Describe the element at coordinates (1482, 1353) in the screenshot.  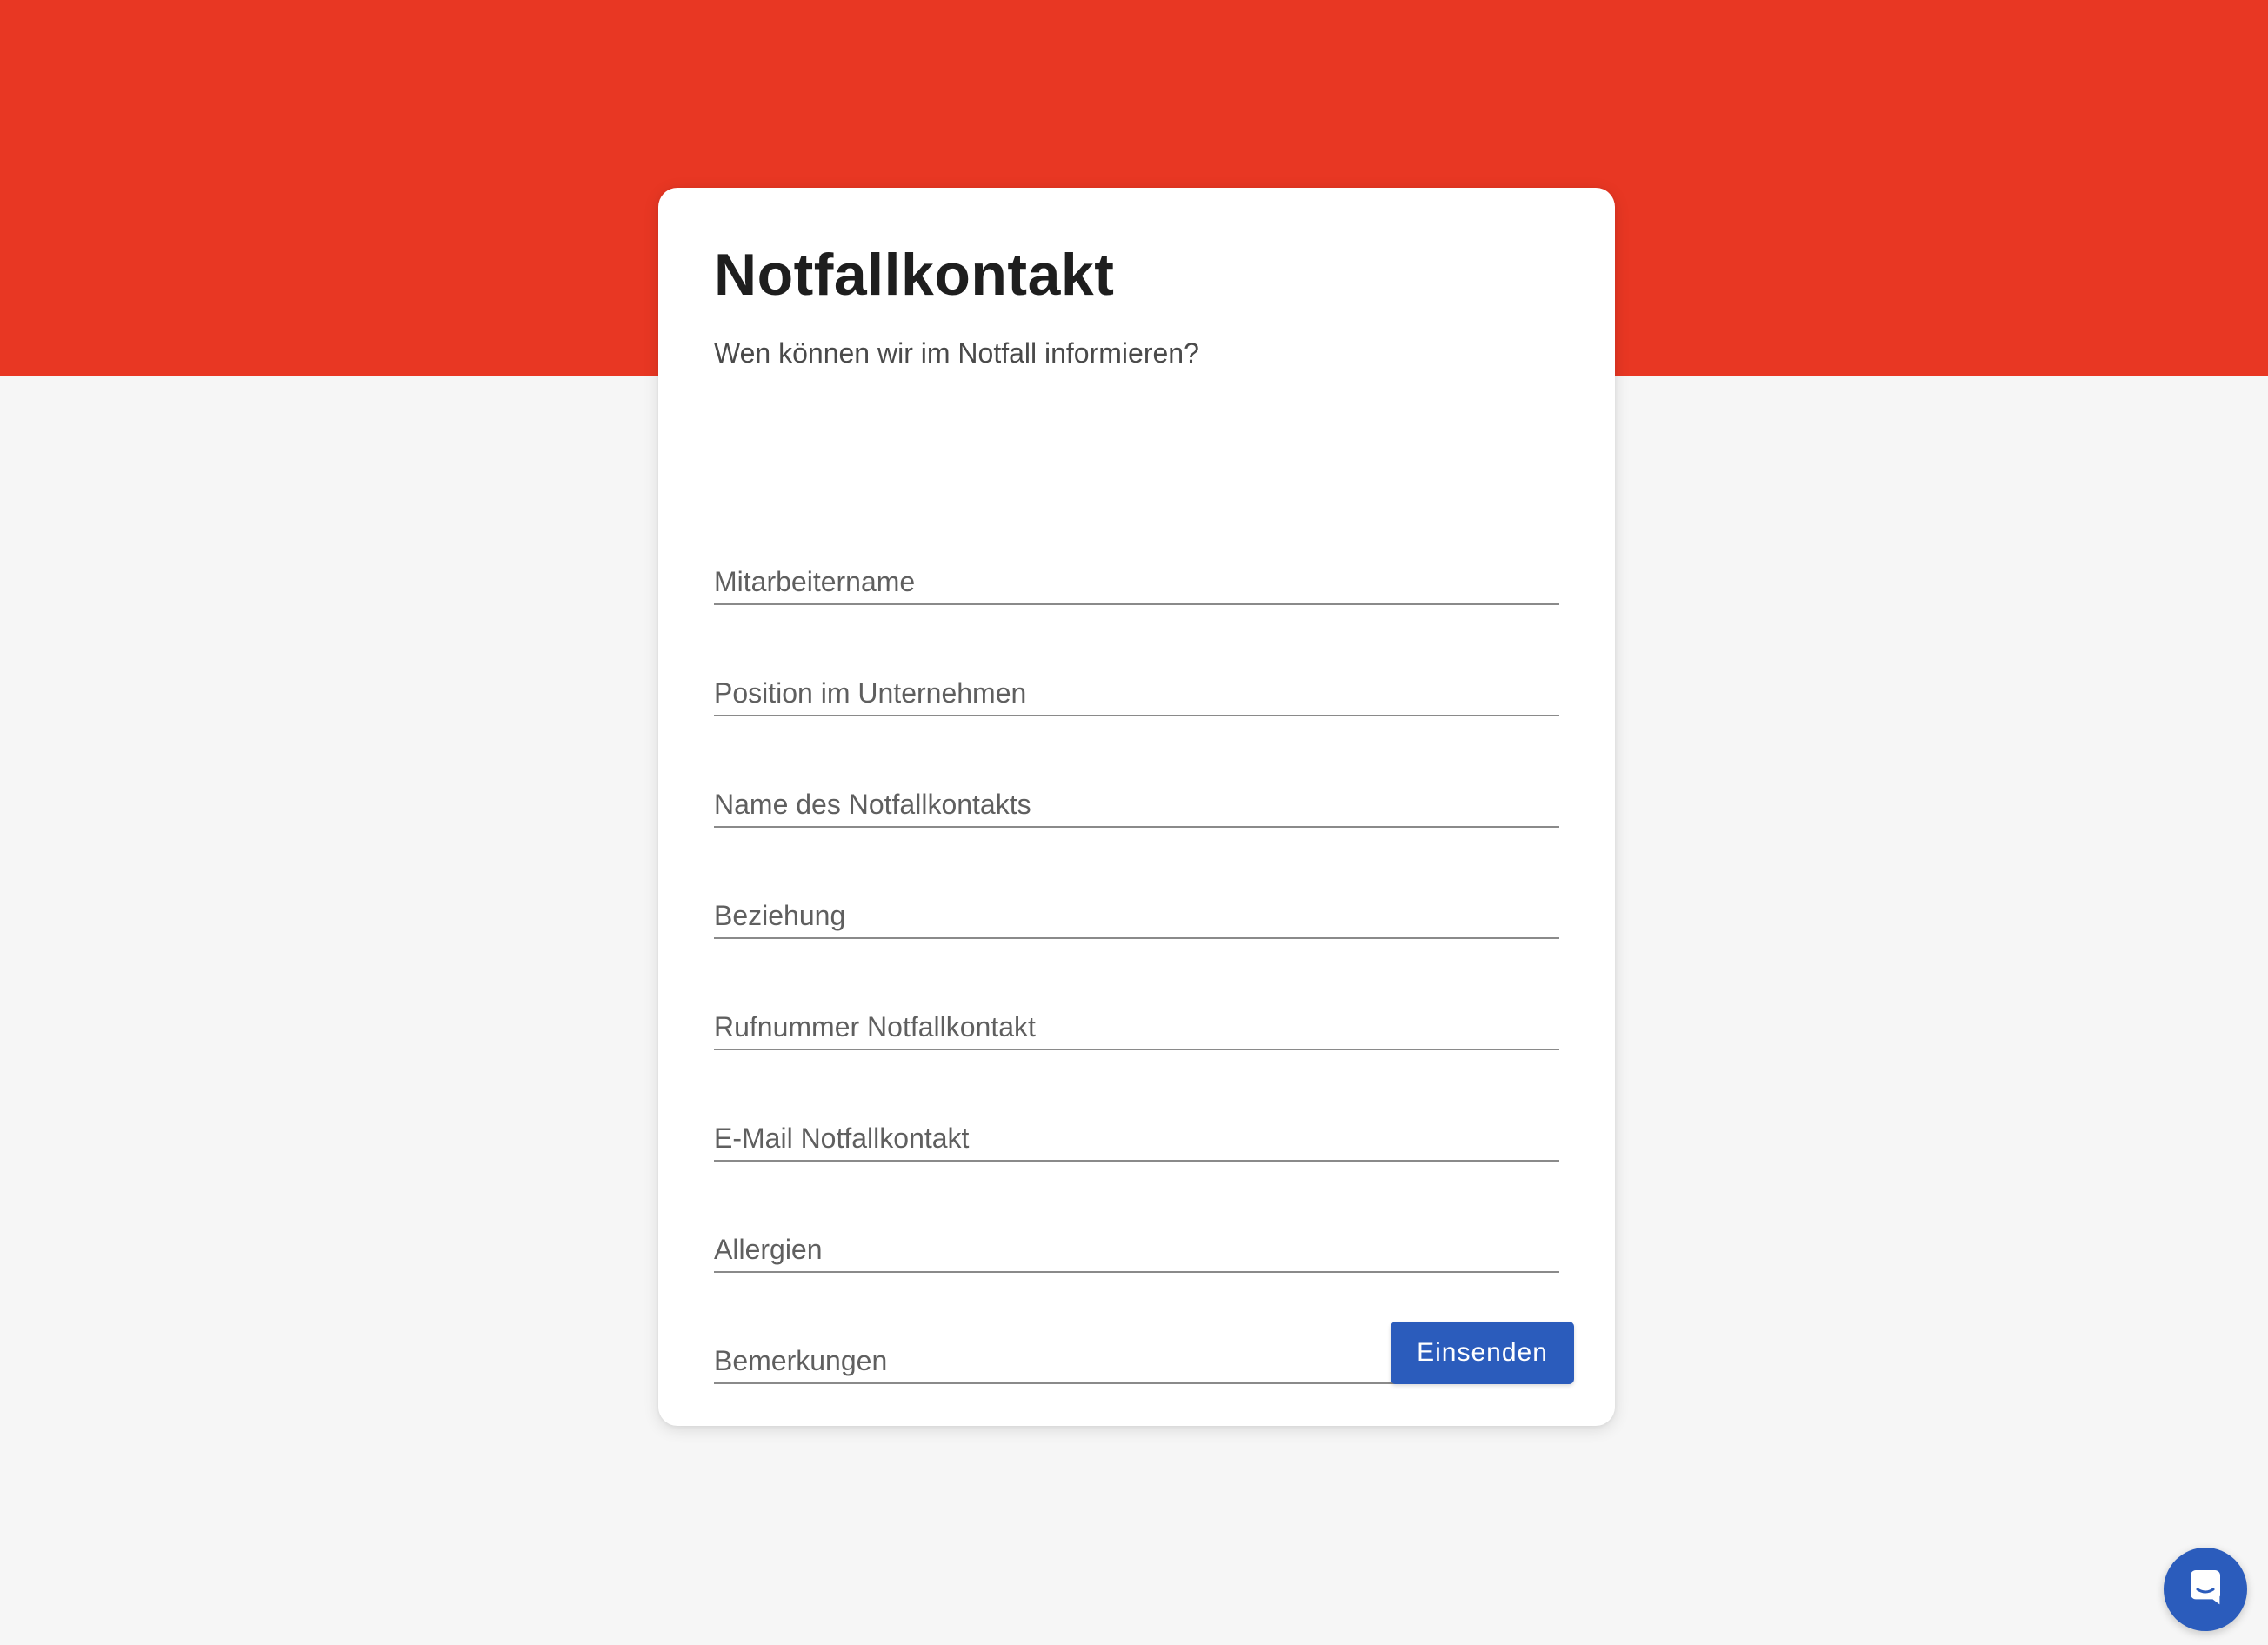
I see `submit-button: Einsenden` at that location.